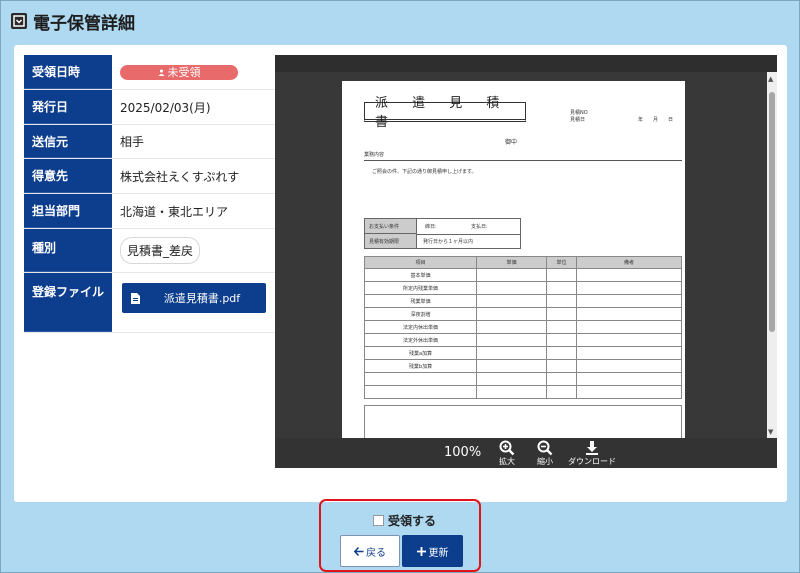 This screenshot has height=573, width=800. I want to click on type-tag: 見積書_差戻, so click(160, 250).